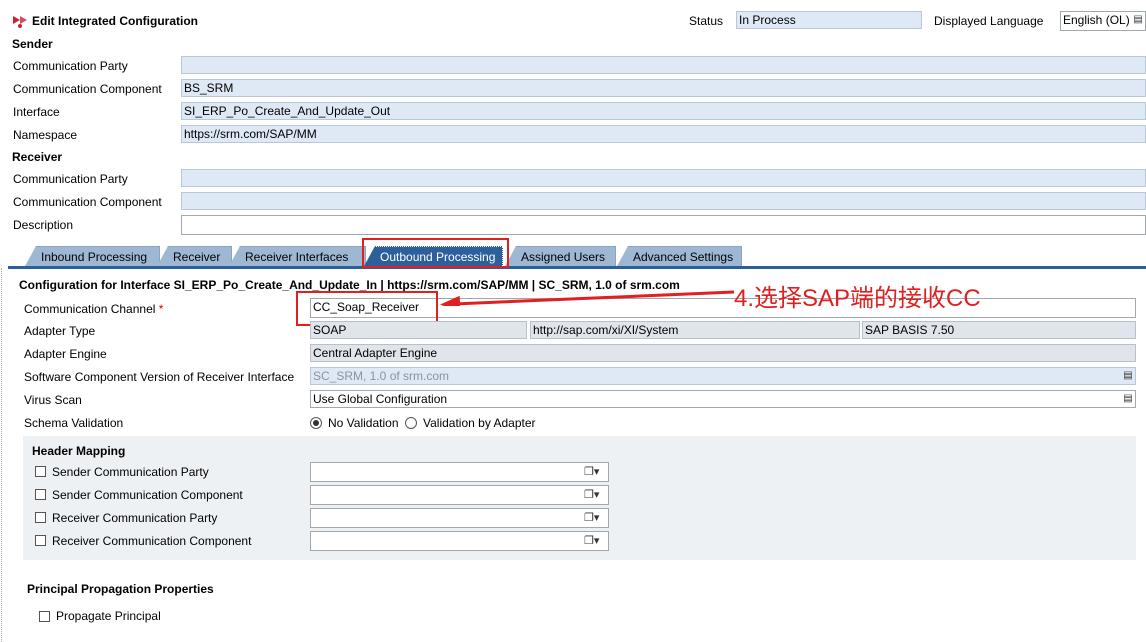  Describe the element at coordinates (560, 257) in the screenshot. I see `tab-assigned-users: Assigned Users` at that location.